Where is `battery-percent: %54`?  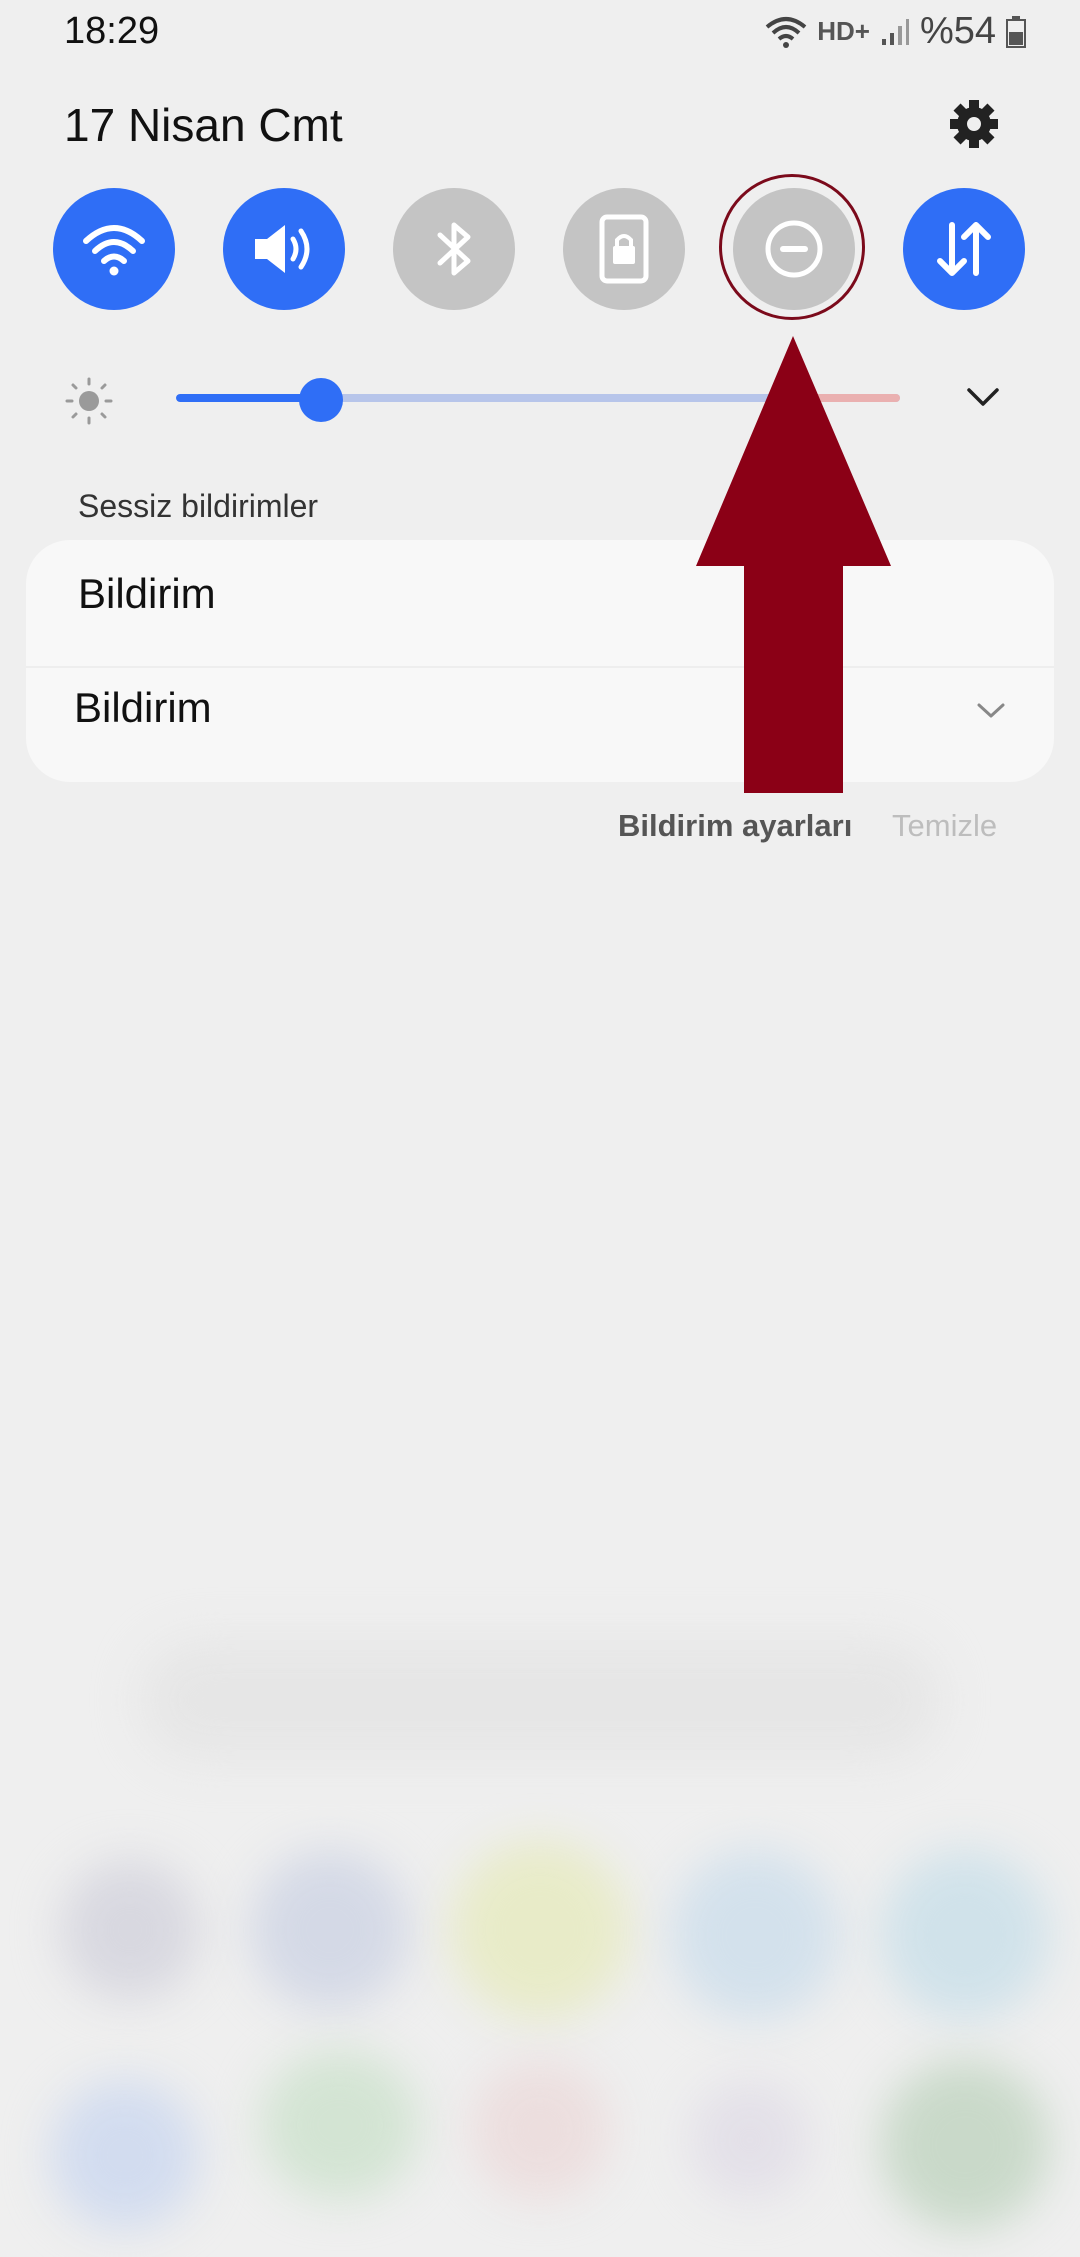 battery-percent: %54 is located at coordinates (957, 31).